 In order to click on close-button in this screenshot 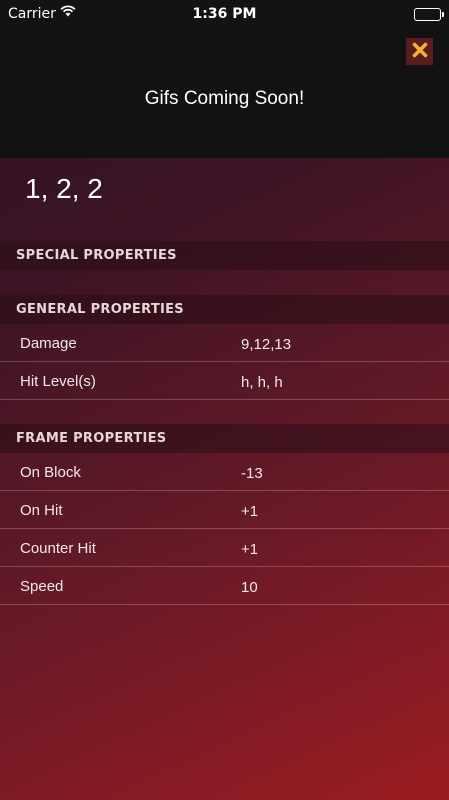, I will do `click(419, 51)`.